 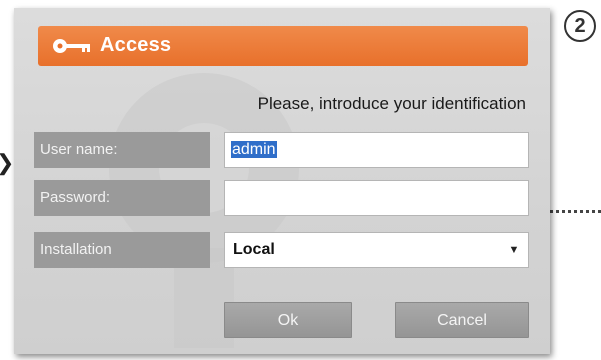 What do you see at coordinates (136, 45) in the screenshot?
I see `dialog-title: Access` at bounding box center [136, 45].